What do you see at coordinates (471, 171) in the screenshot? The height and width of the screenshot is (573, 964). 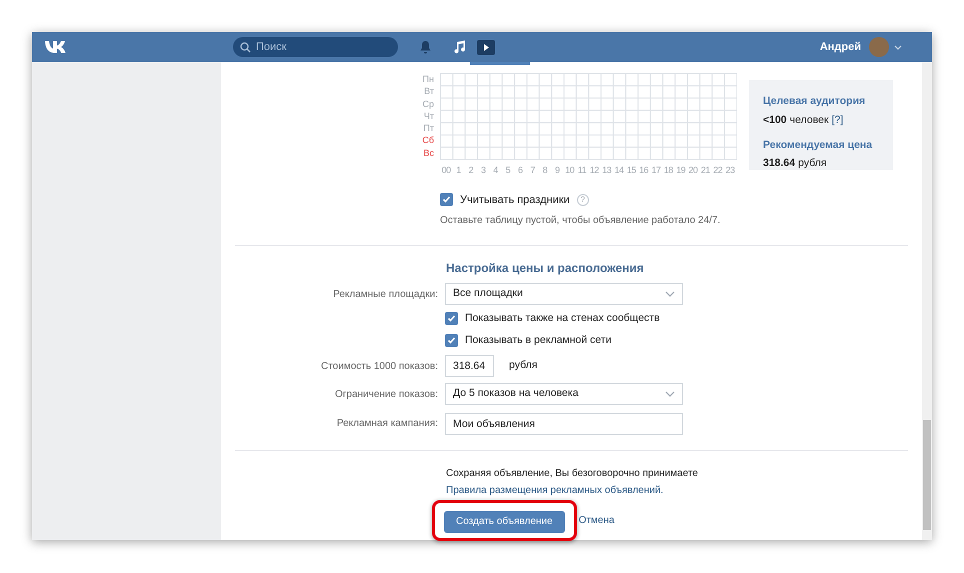 I see `hour-label: 2` at bounding box center [471, 171].